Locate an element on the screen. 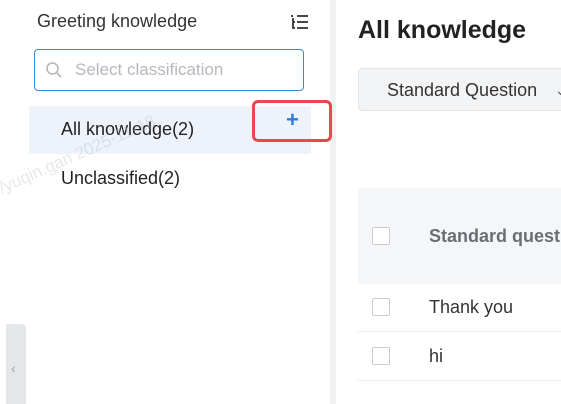 The width and height of the screenshot is (561, 404). collapse-sidebar-handle: ‹ is located at coordinates (16, 364).